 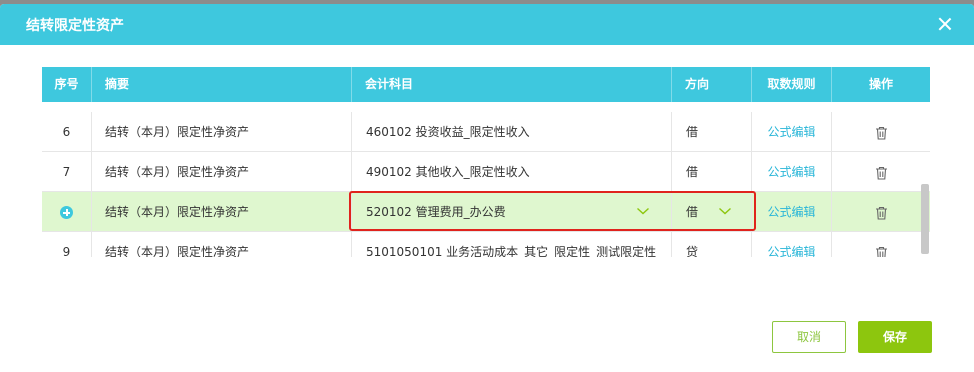 I want to click on row-no: 7, so click(x=67, y=172).